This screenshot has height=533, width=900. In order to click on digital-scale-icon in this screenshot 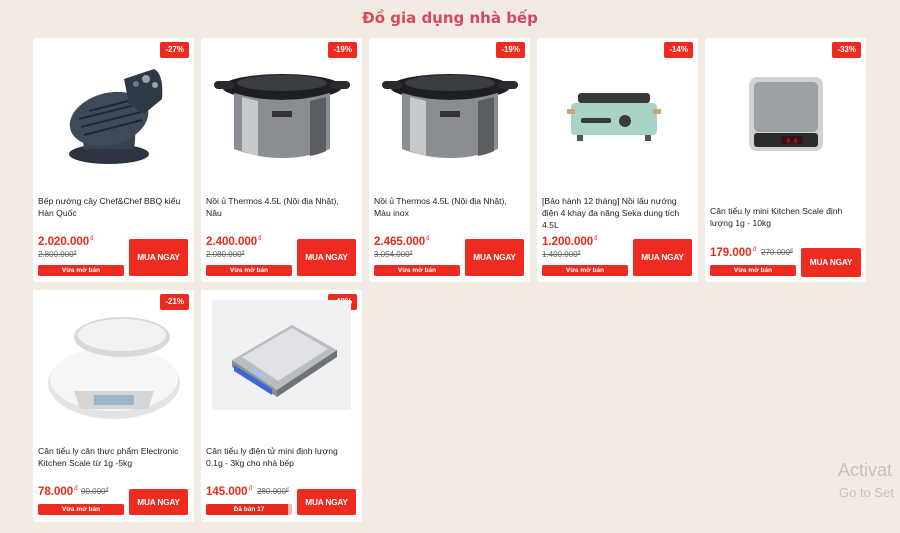, I will do `click(281, 355)`.